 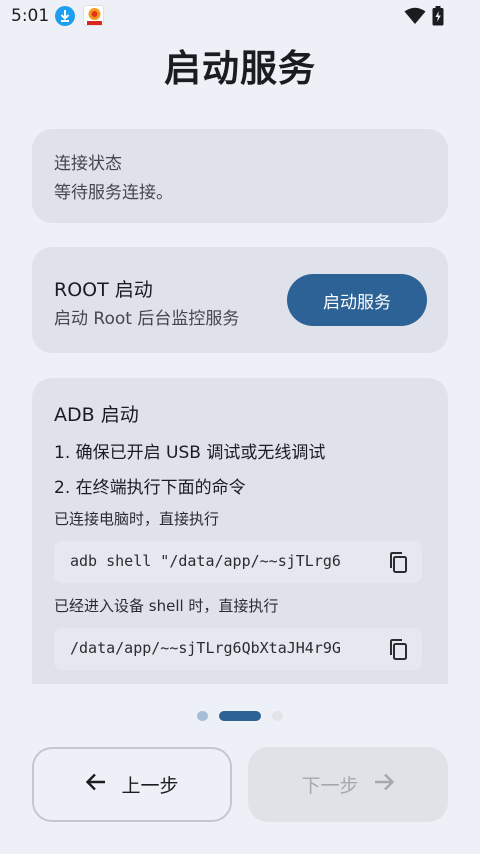 I want to click on pc-command-text: adb shell "/data/app/~~sjTLrg6, so click(x=226, y=561).